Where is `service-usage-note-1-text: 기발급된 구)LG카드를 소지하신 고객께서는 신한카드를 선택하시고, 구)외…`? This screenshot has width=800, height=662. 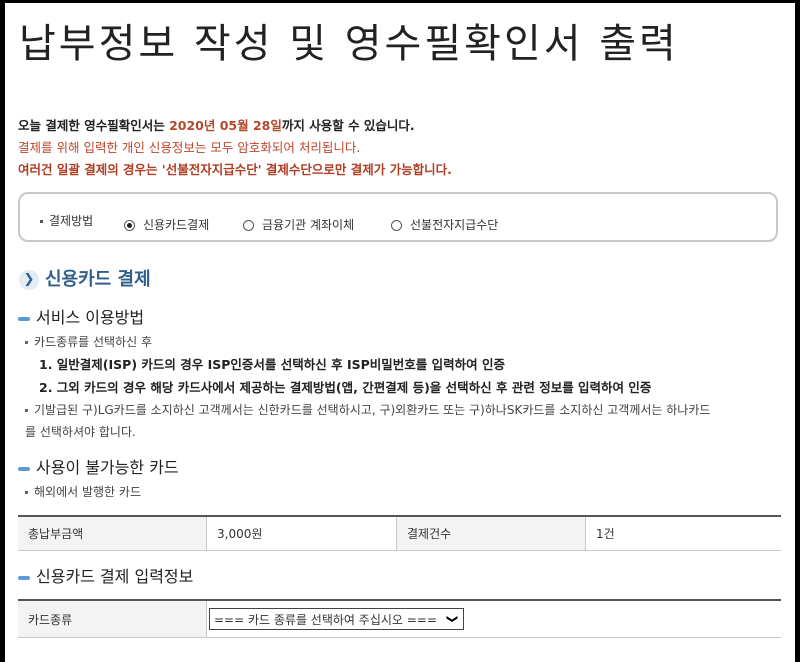 service-usage-note-1-text: 기발급된 구)LG카드를 소지하신 고객께서는 신한카드를 선택하시고, 구)외… is located at coordinates (372, 410).